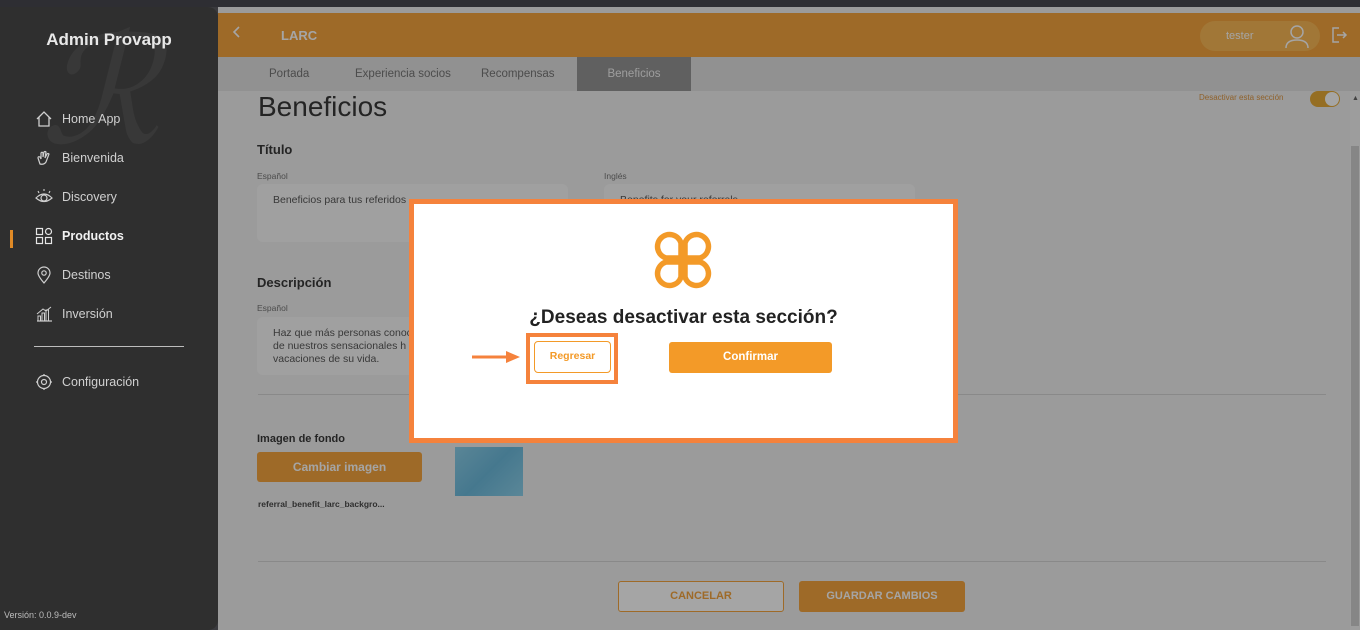 The width and height of the screenshot is (1360, 630). I want to click on clover-logo-icon, so click(683, 262).